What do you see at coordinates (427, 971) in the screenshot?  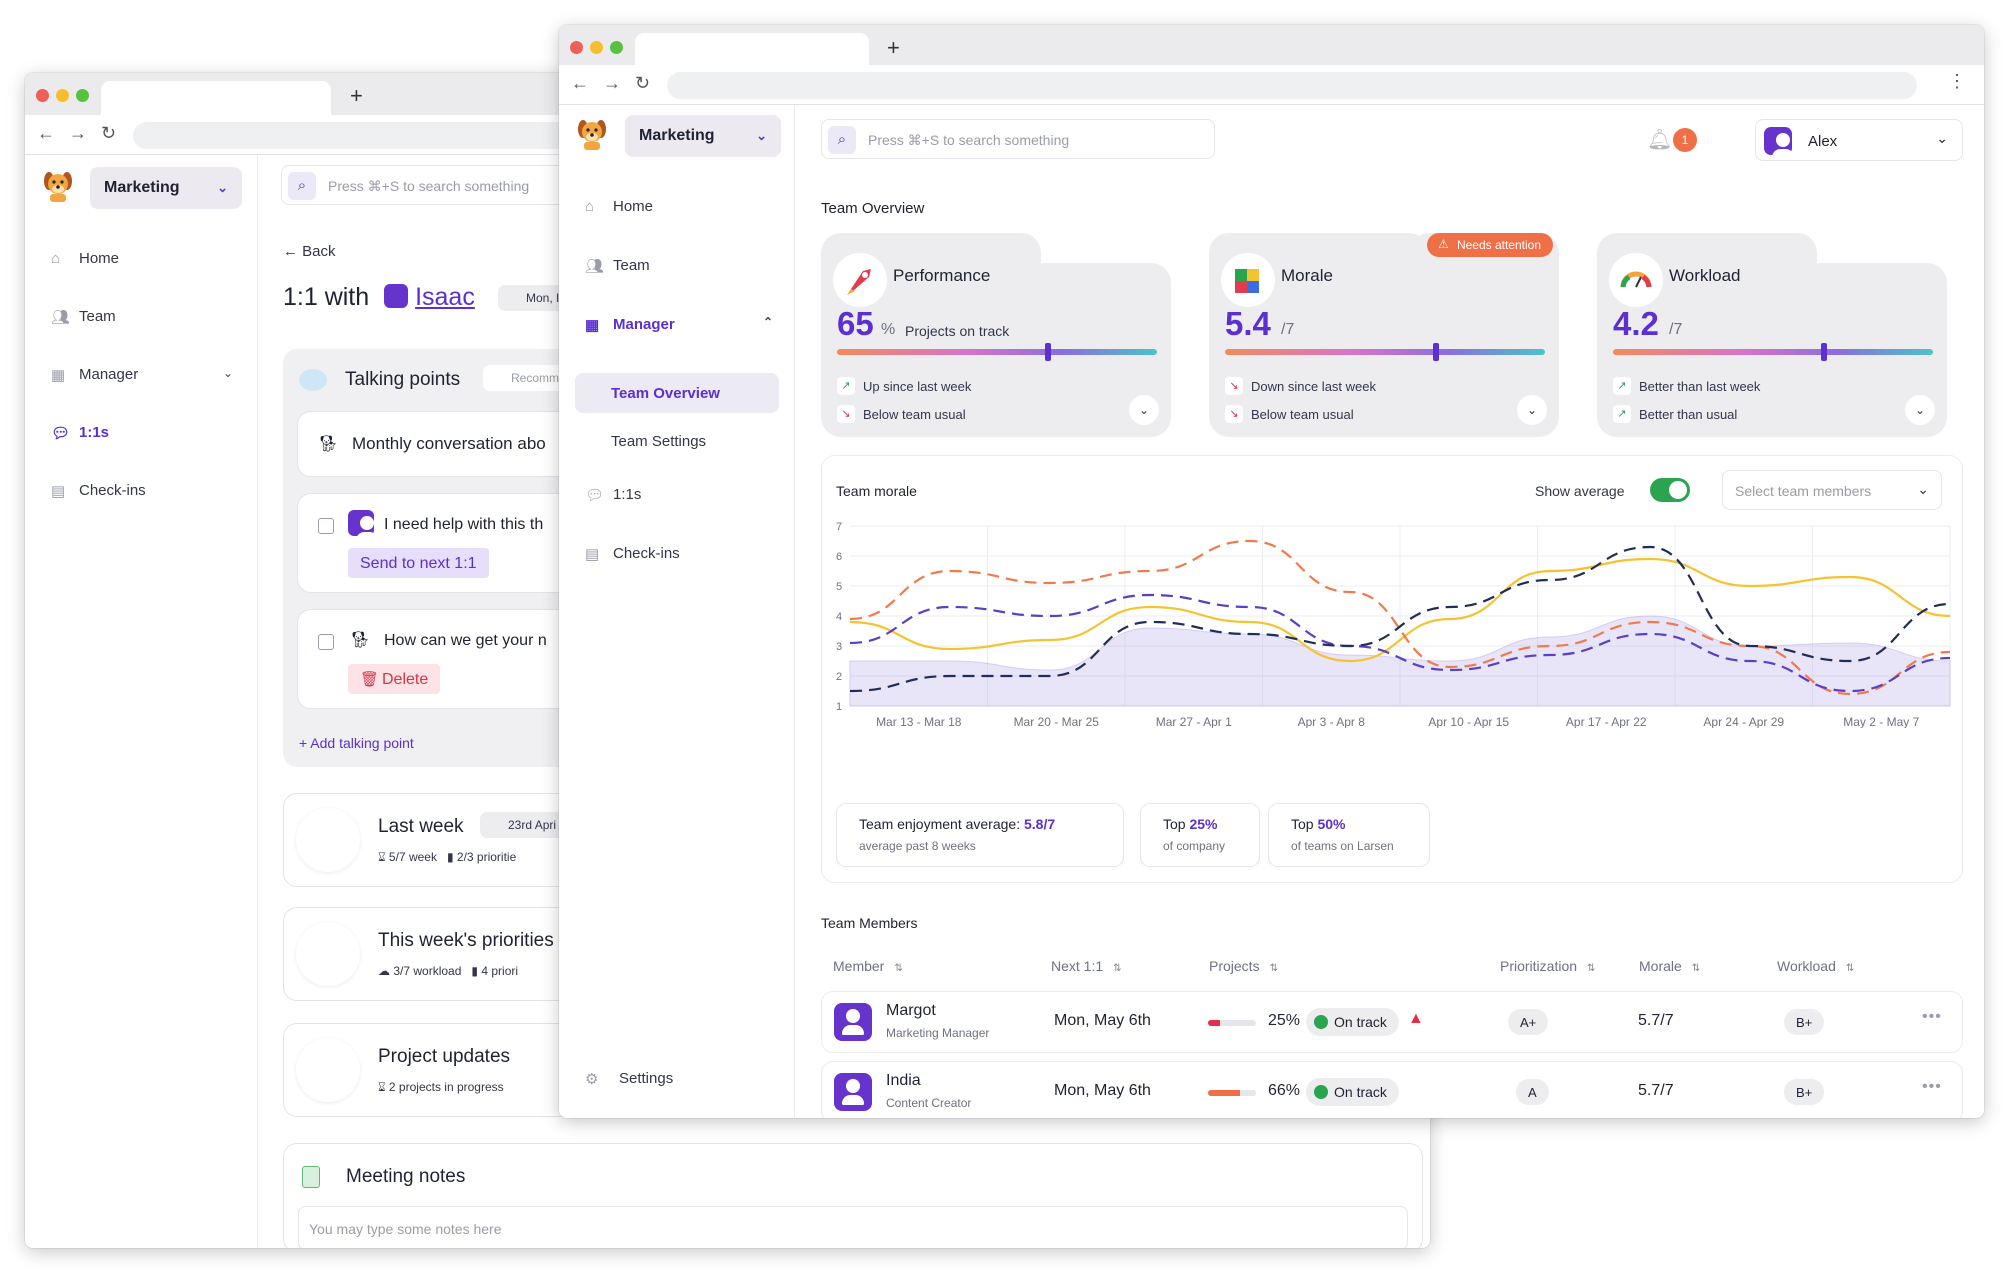 I see `meta-label: 3/7 workload` at bounding box center [427, 971].